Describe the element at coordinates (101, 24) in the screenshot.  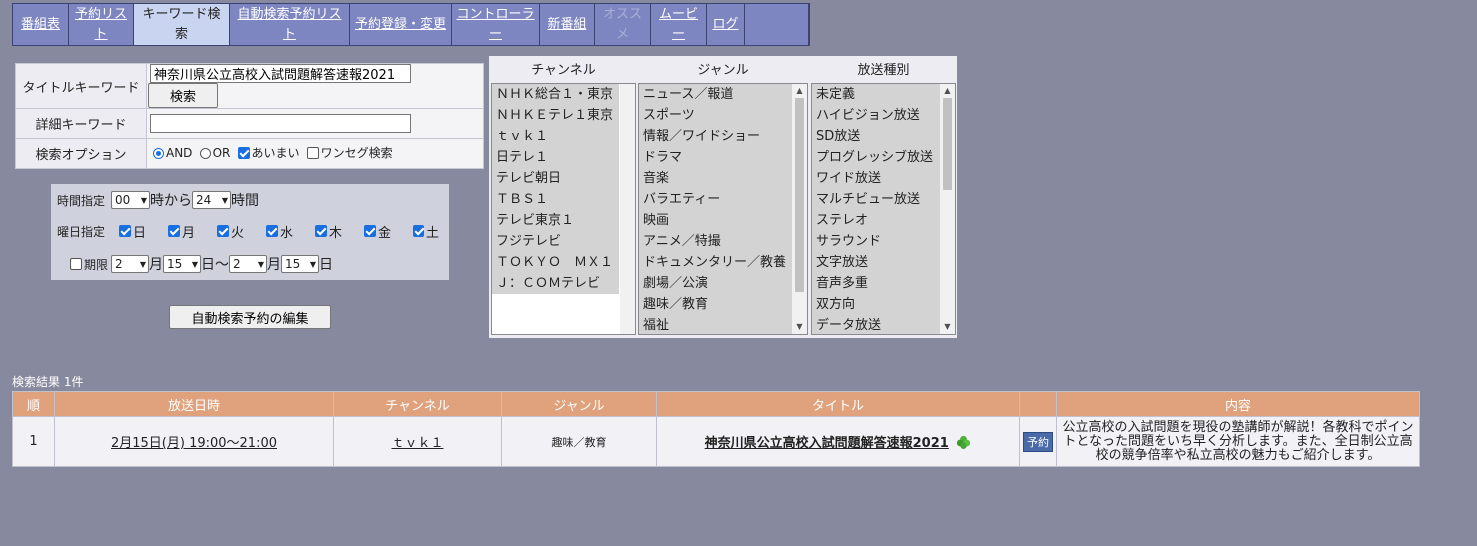
I see `nav-tab-1: 予約リスト` at that location.